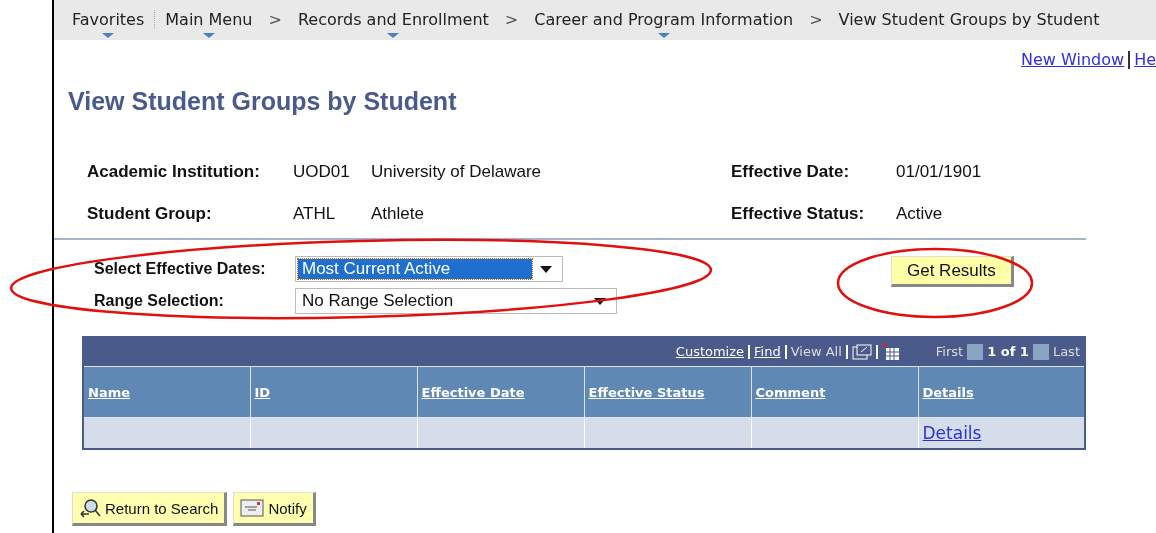  Describe the element at coordinates (1073, 59) in the screenshot. I see `header-link: New Window` at that location.